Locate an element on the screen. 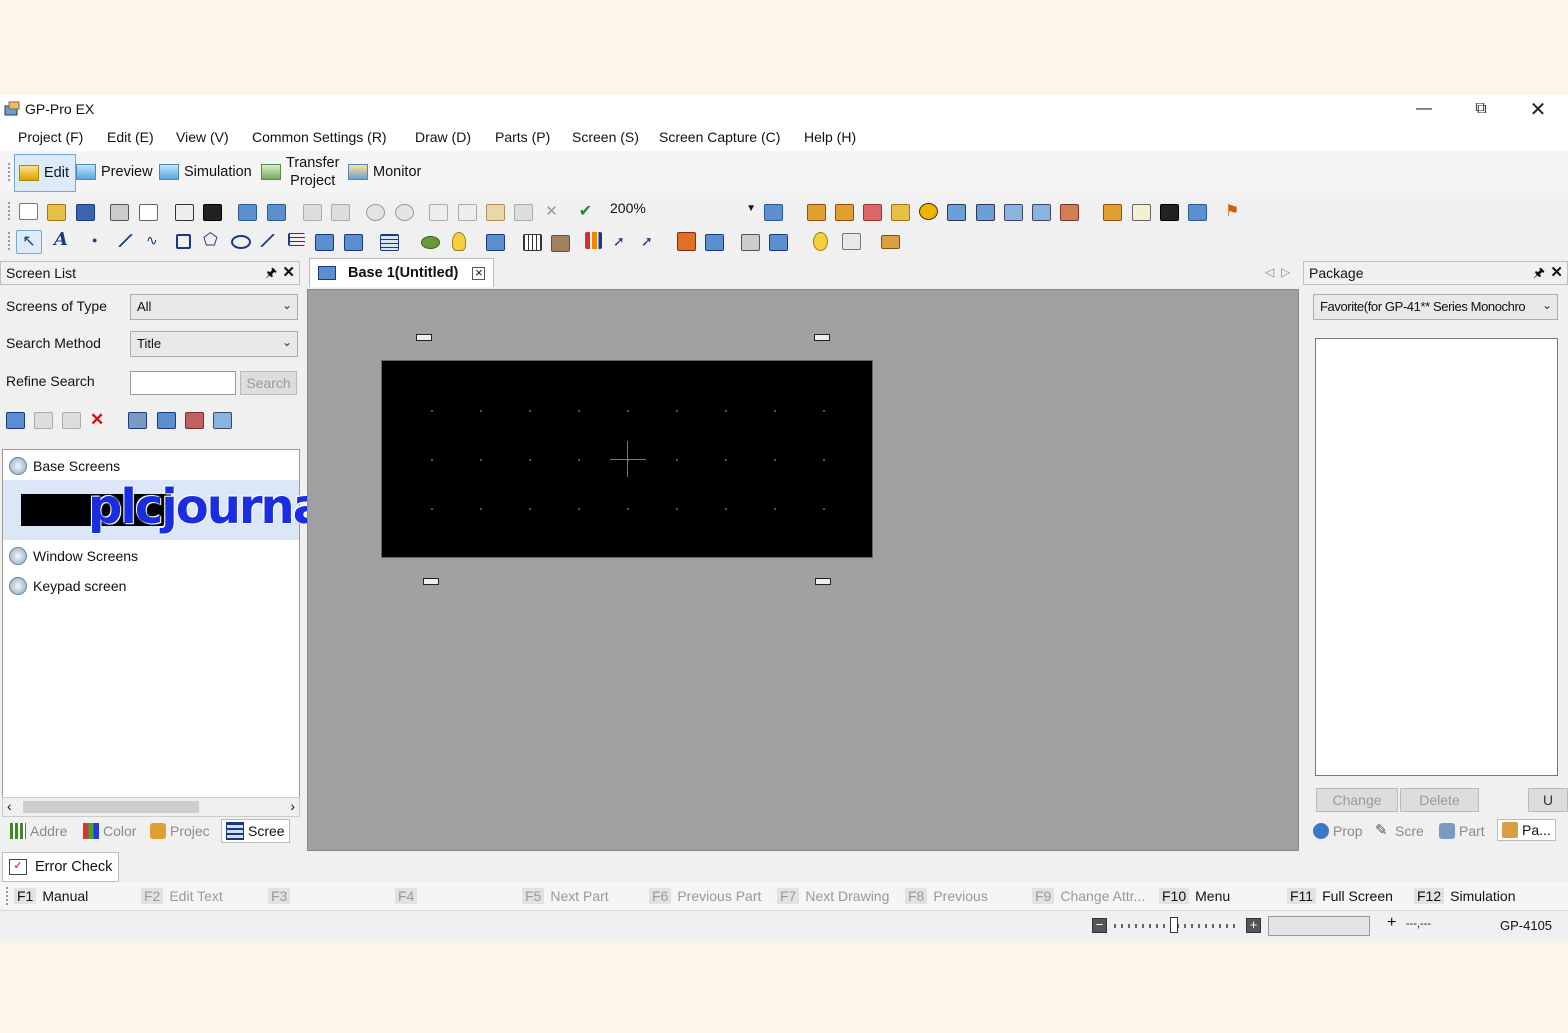 This screenshot has height=1033, width=1568. polyline-tool-icon: ∿ is located at coordinates (153, 240).